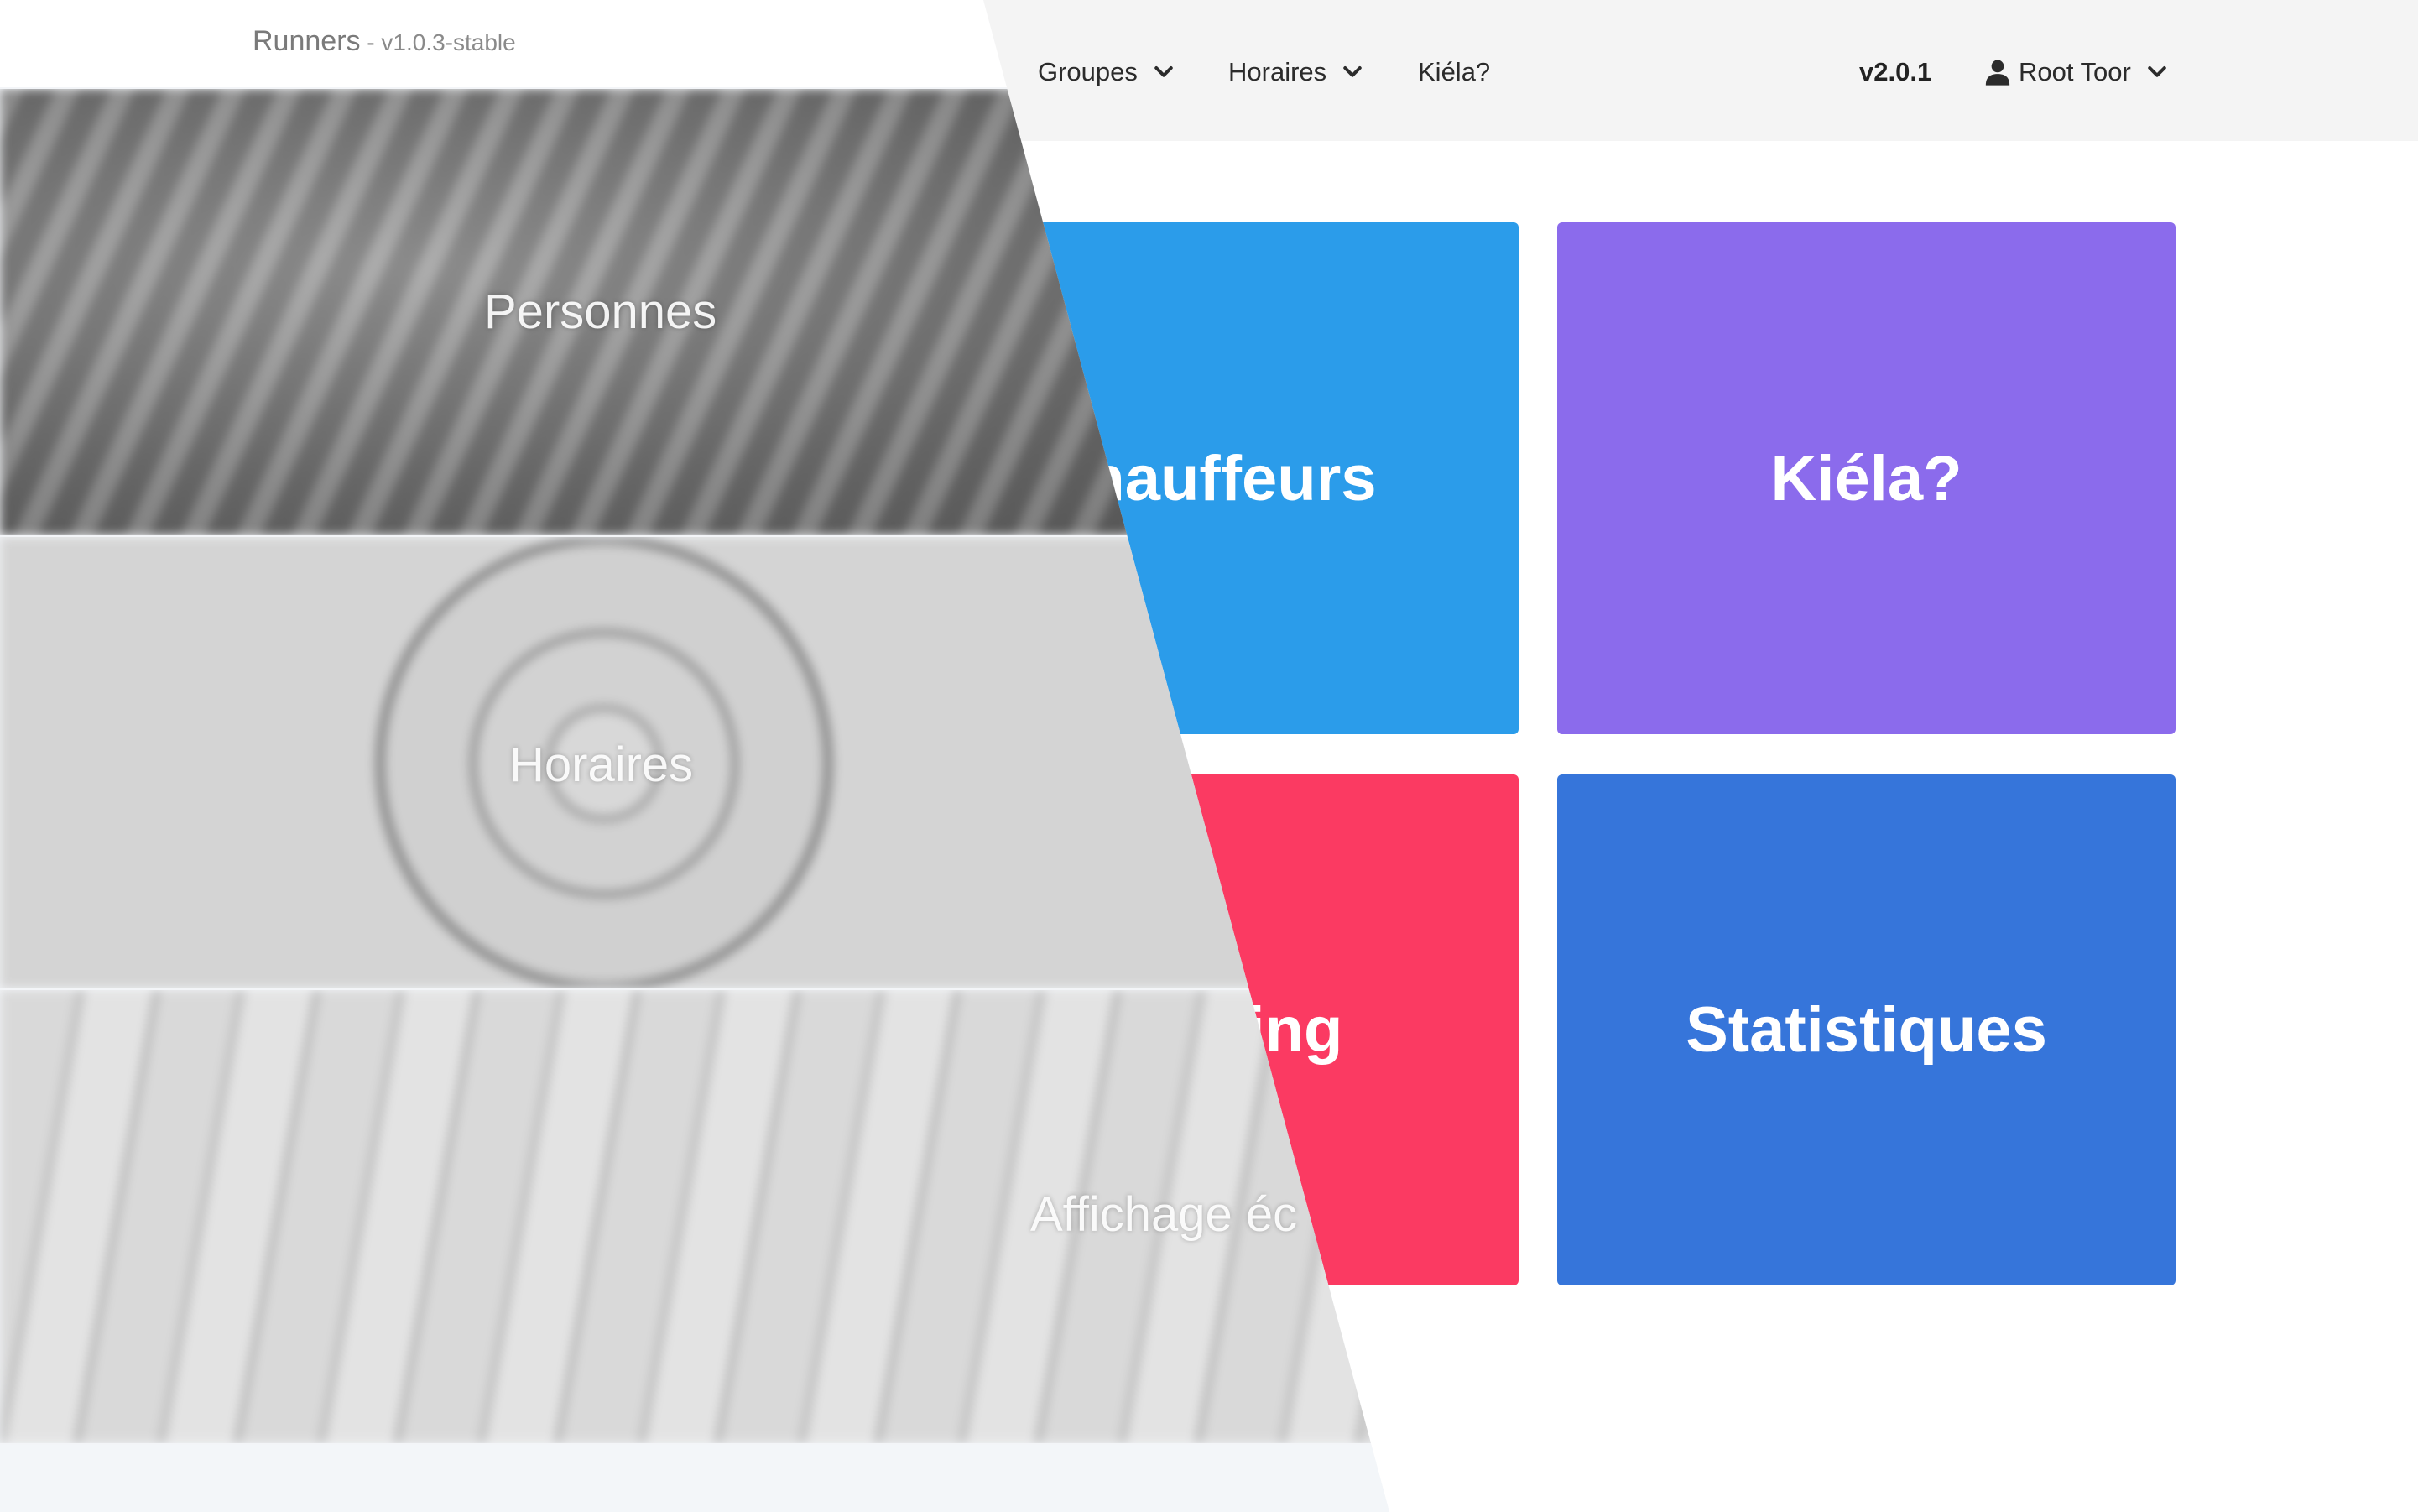  I want to click on nav-kiela-link: Kiéla?, so click(1454, 72).